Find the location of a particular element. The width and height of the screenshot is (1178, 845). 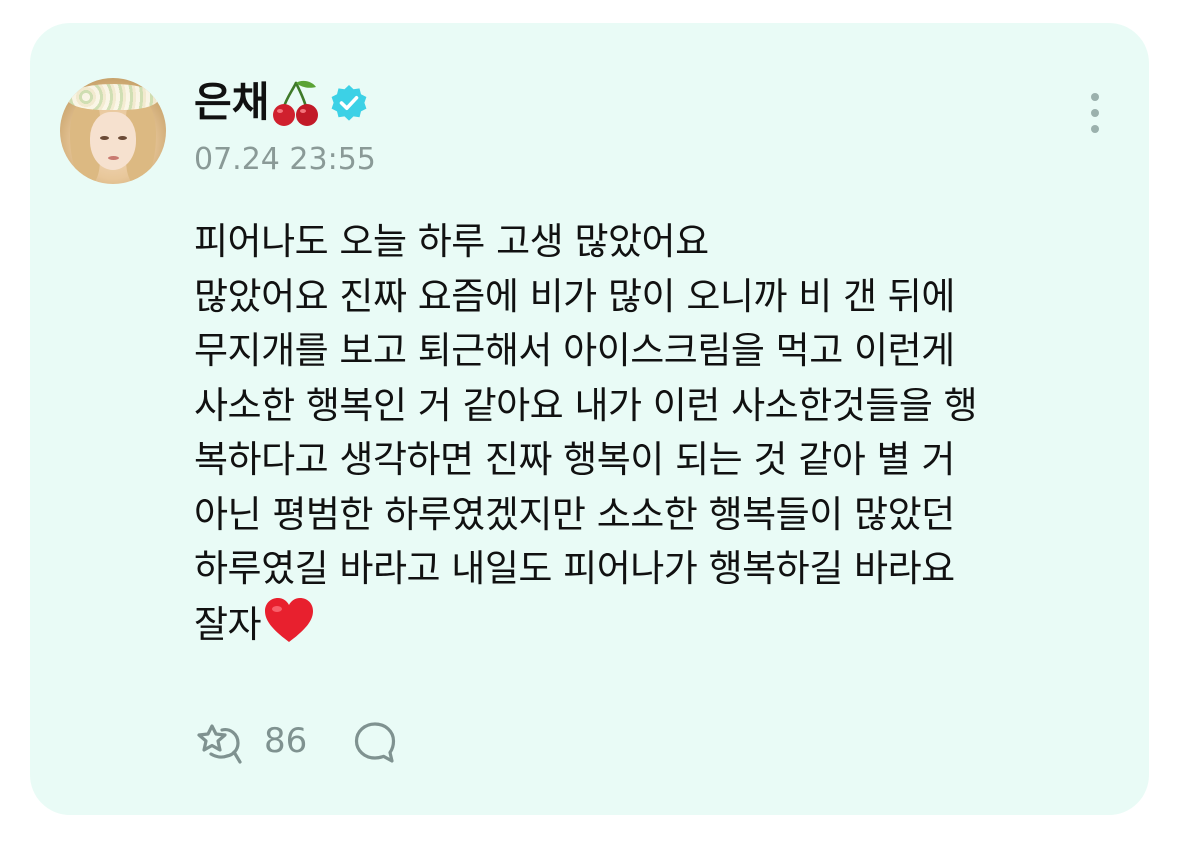

avatar-lips is located at coordinates (113, 158).